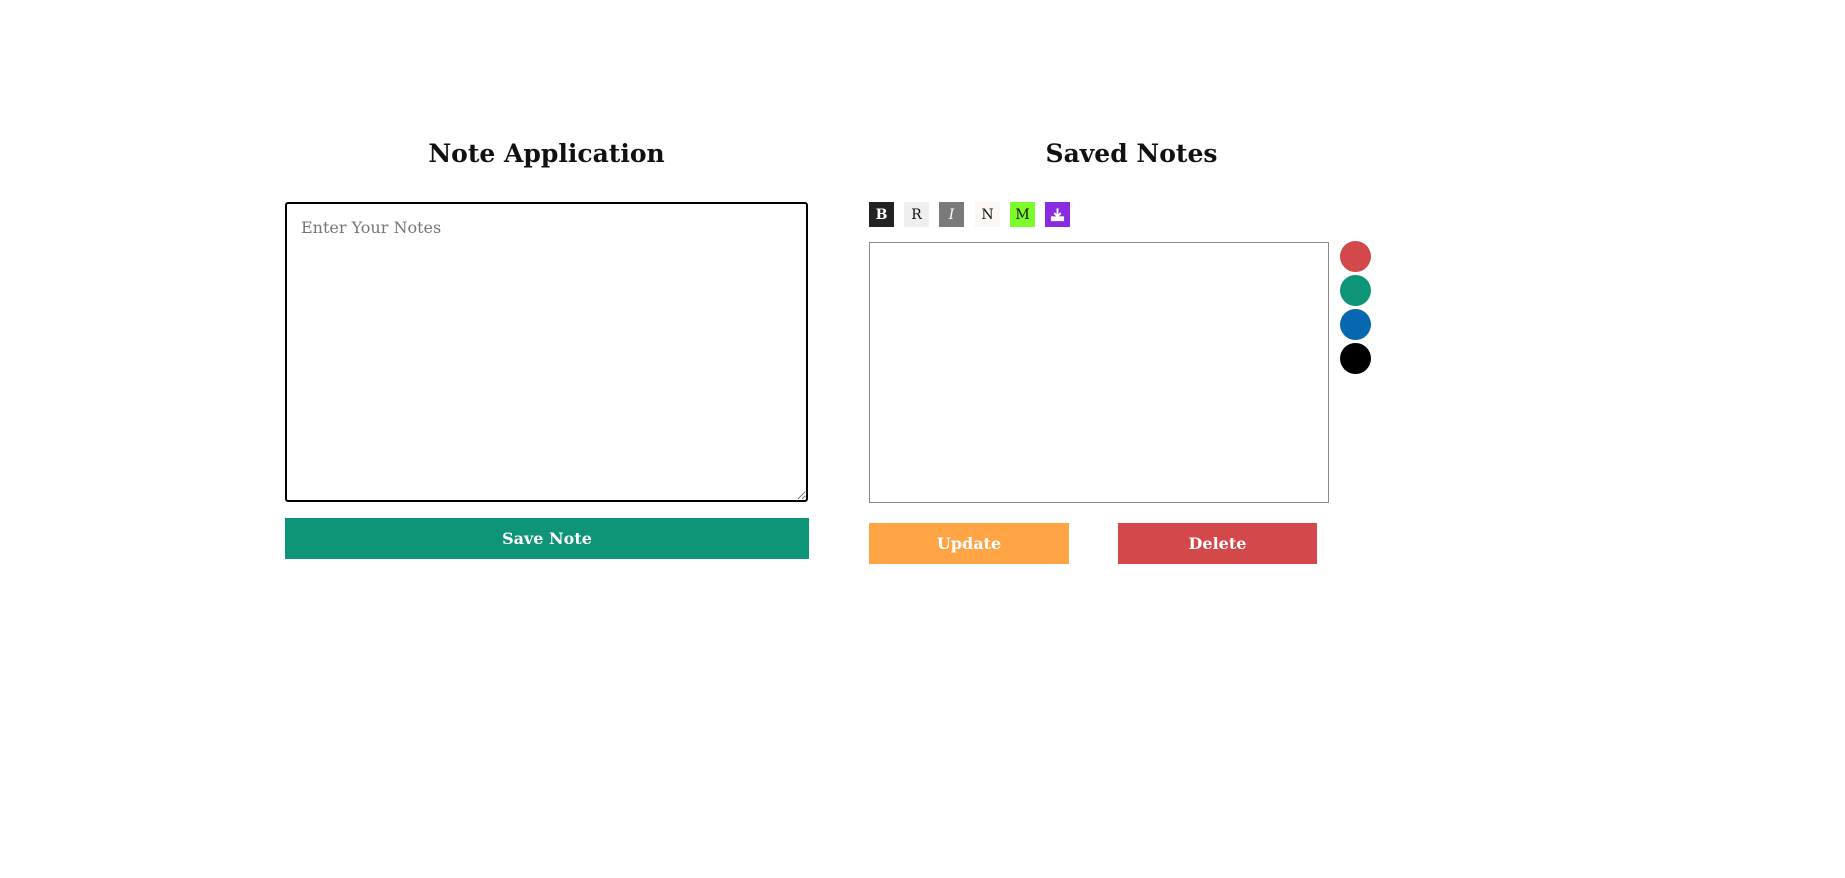  Describe the element at coordinates (1355, 290) in the screenshot. I see `green-color-swatch` at that location.